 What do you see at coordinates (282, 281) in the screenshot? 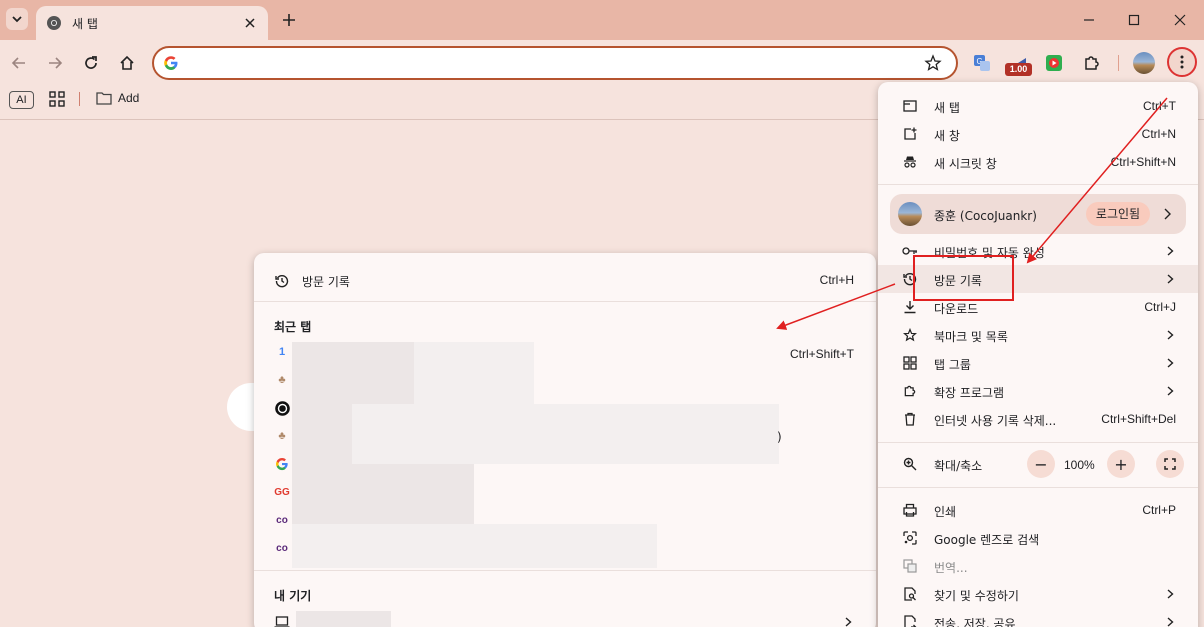
I see `history-icon` at bounding box center [282, 281].